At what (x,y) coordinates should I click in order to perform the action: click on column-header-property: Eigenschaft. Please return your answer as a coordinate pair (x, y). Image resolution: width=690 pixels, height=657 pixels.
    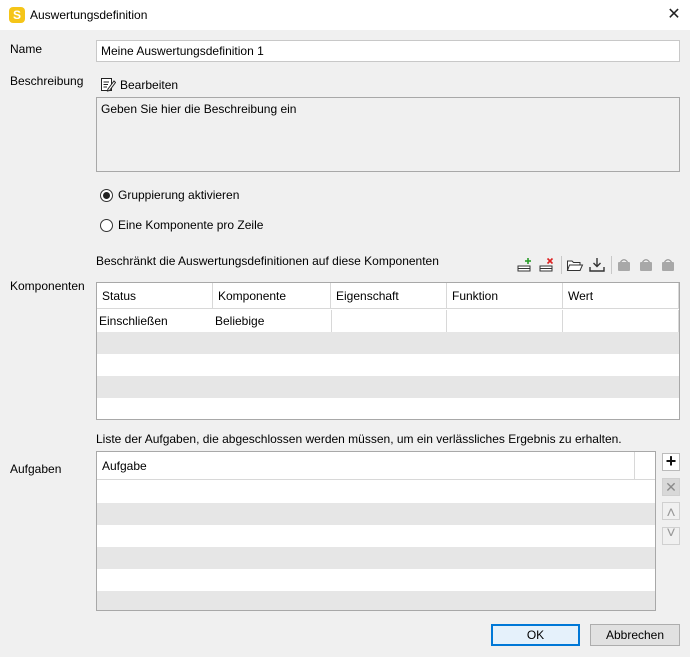
    Looking at the image, I should click on (389, 296).